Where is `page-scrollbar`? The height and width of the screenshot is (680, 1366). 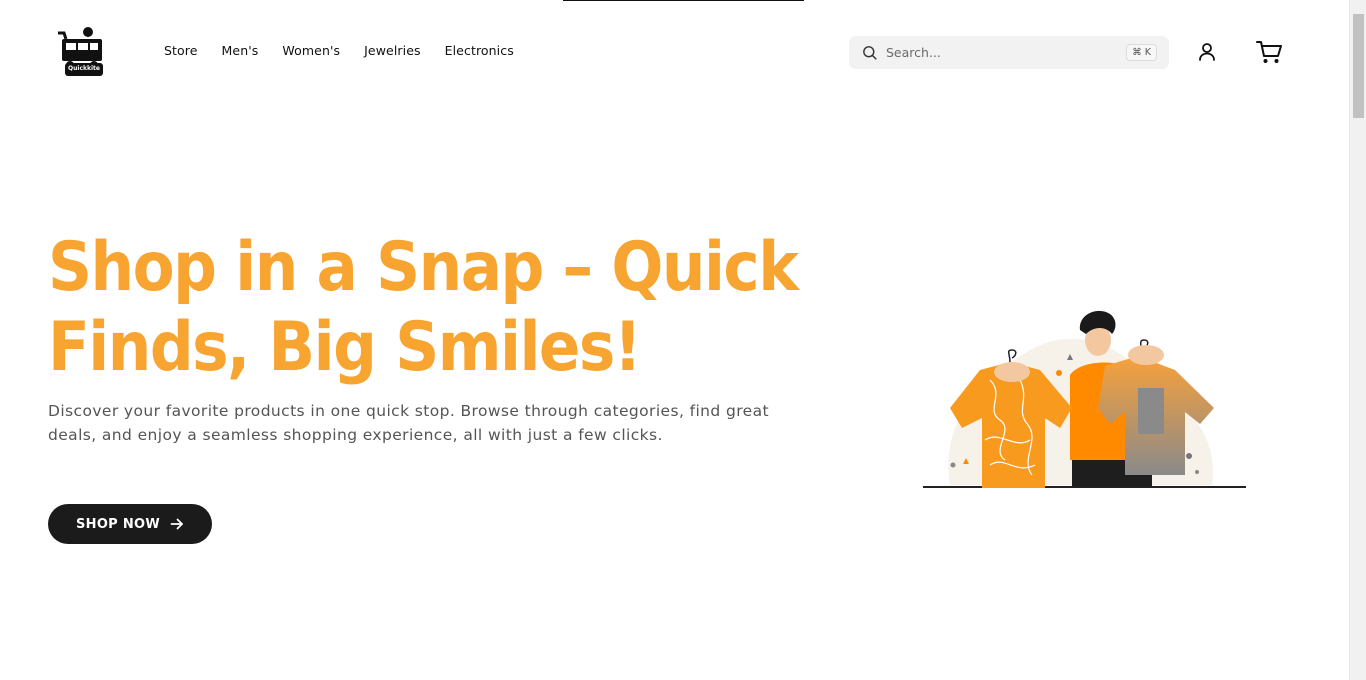
page-scrollbar is located at coordinates (1357, 340).